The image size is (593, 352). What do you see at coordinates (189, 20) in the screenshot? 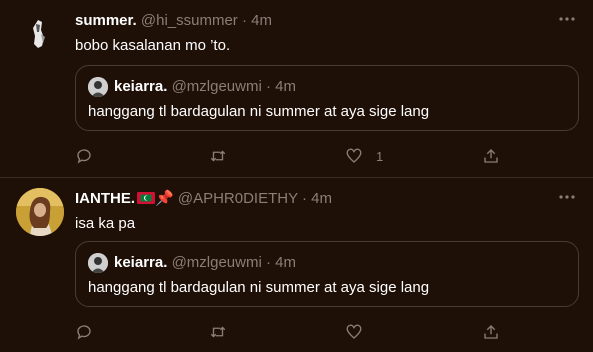
I see `handle: @hi_ssummer` at bounding box center [189, 20].